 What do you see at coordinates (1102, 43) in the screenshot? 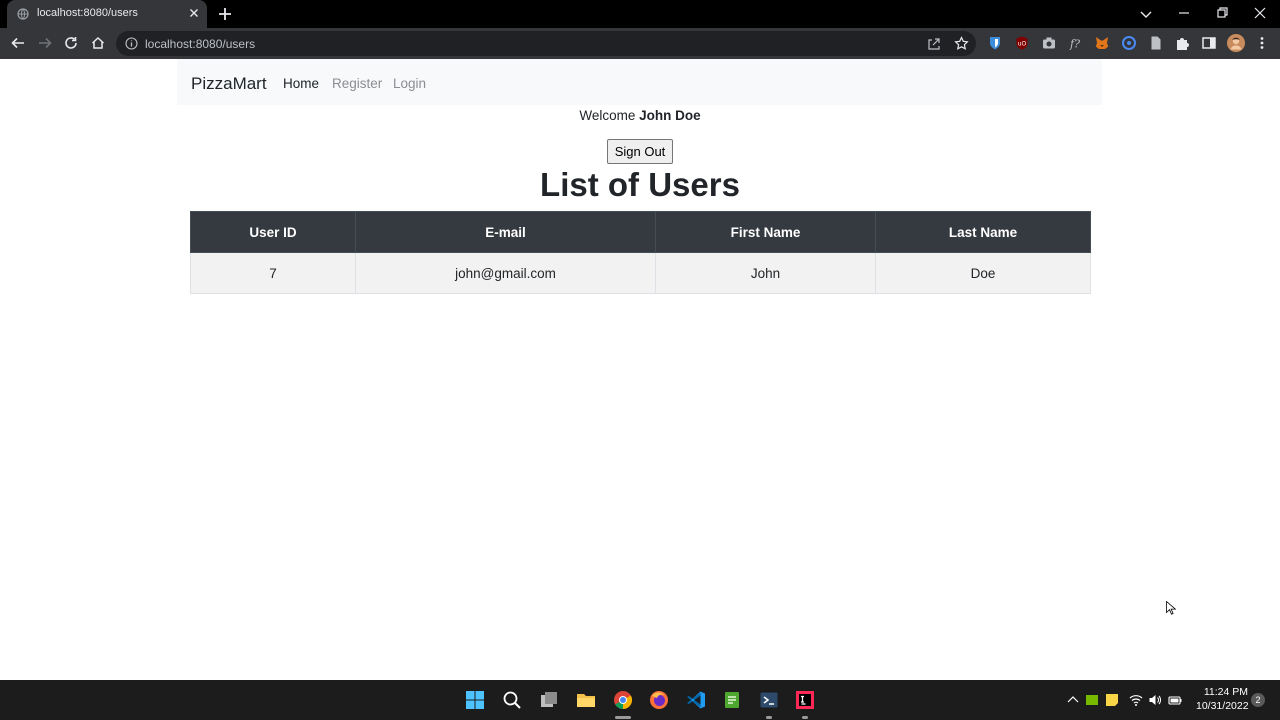
I see `metamask-fox-icon` at bounding box center [1102, 43].